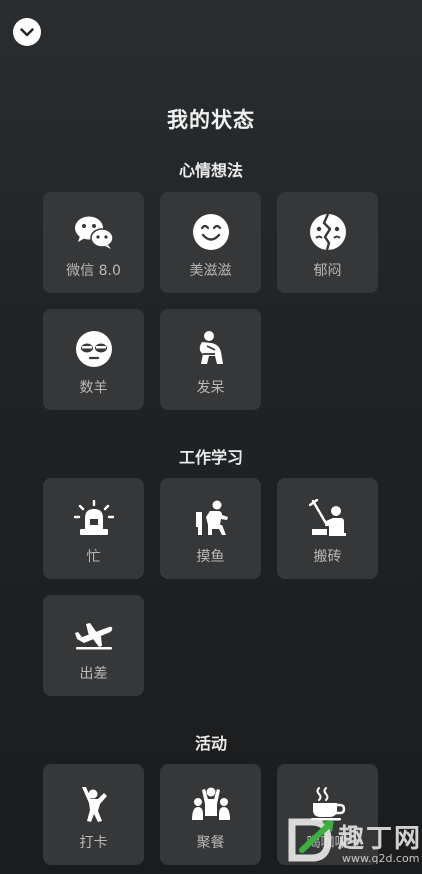 The width and height of the screenshot is (422, 874). Describe the element at coordinates (94, 804) in the screenshot. I see `cheer-person-icon` at that location.